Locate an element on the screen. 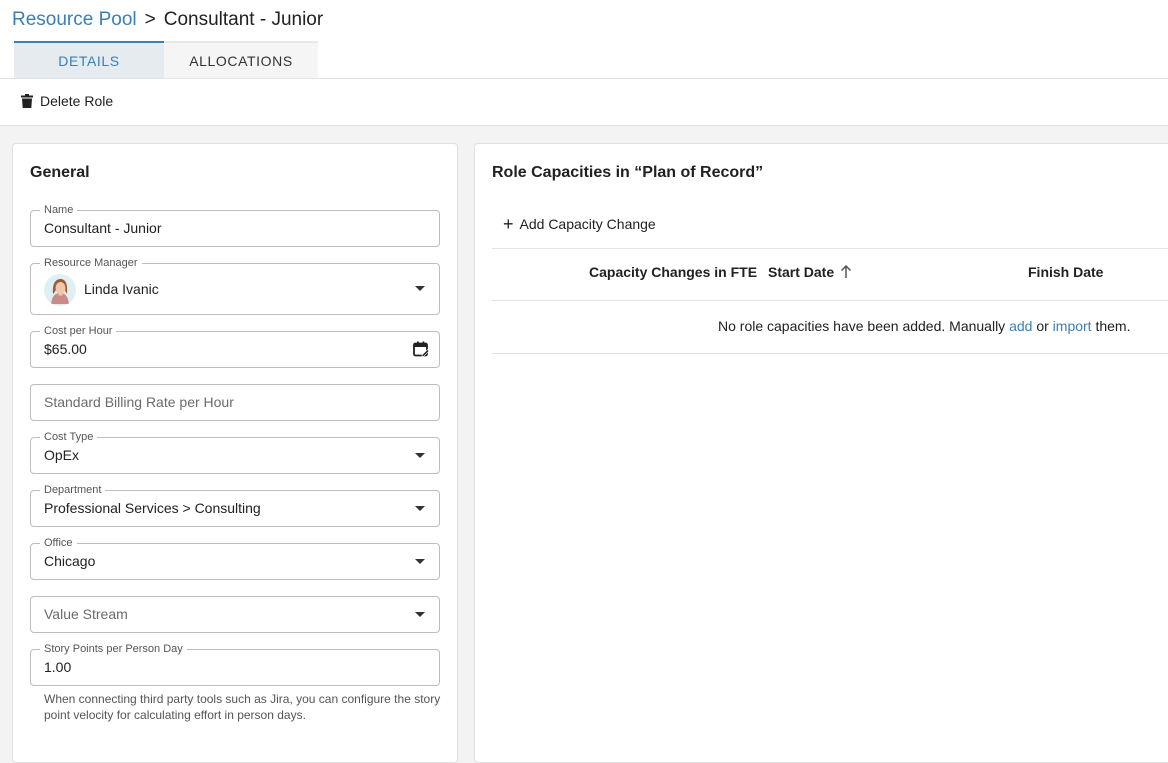 The height and width of the screenshot is (763, 1168). resource-manager-value: Linda Ivanic is located at coordinates (121, 289).